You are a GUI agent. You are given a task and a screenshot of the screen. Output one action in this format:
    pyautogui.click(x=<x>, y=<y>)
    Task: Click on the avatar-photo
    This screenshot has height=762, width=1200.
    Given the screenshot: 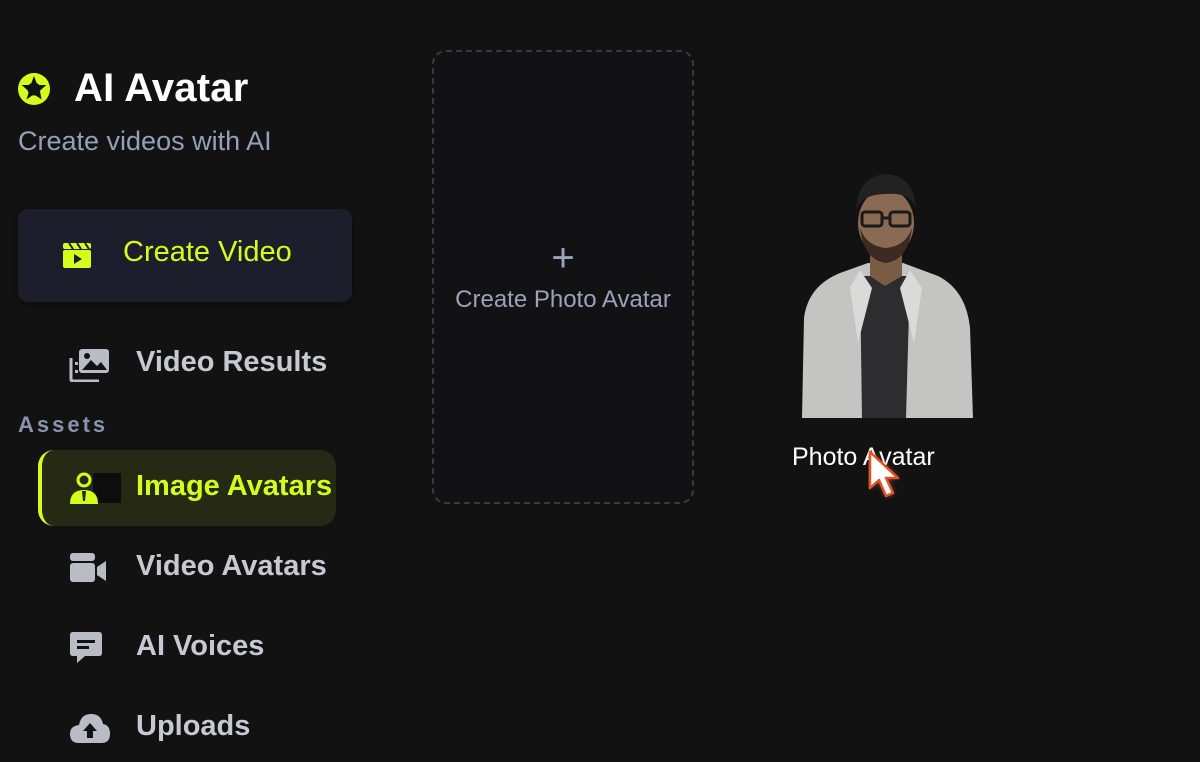 What is the action you would take?
    pyautogui.click(x=887, y=296)
    